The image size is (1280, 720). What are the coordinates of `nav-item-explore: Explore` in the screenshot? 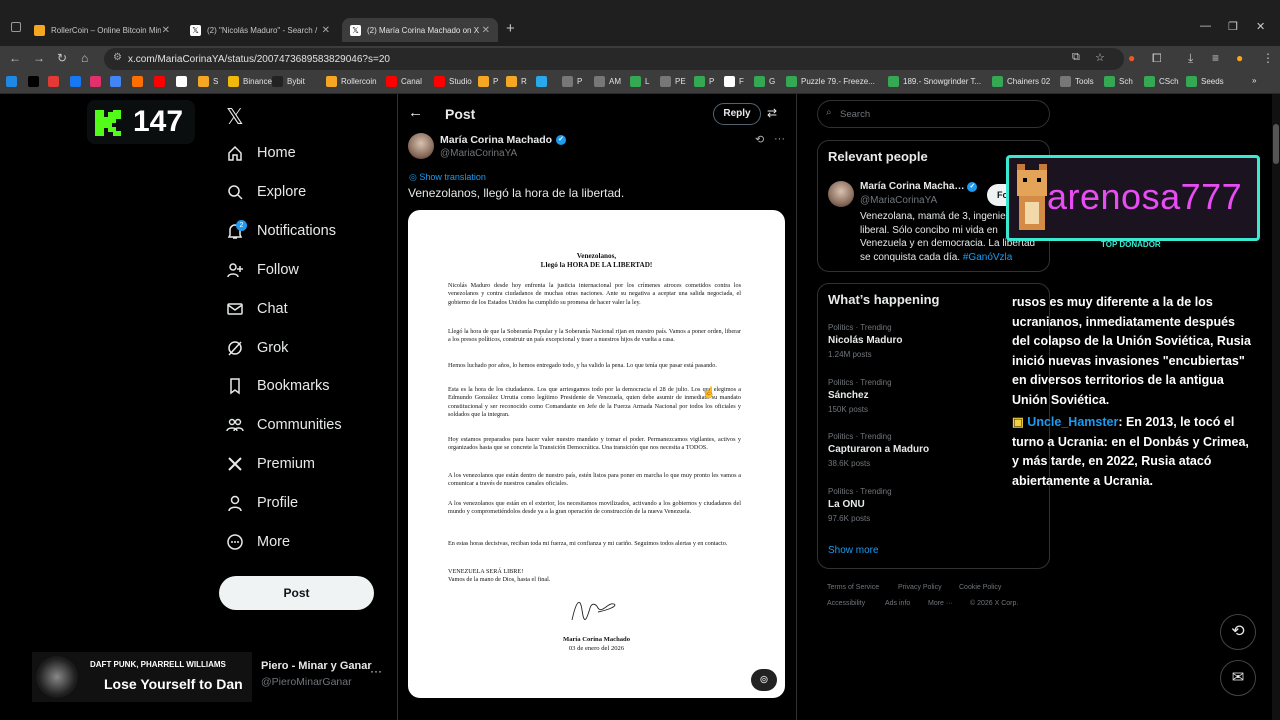 It's located at (266, 192).